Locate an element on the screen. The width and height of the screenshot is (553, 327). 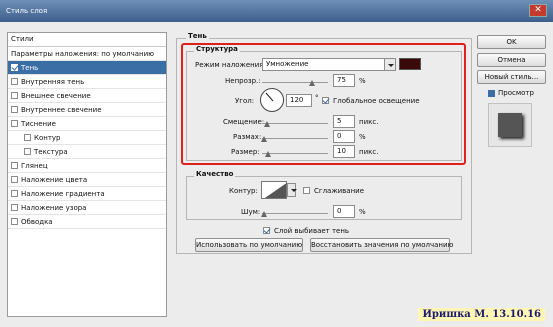
knockout-label: Слой выбивает тень is located at coordinates (312, 231).